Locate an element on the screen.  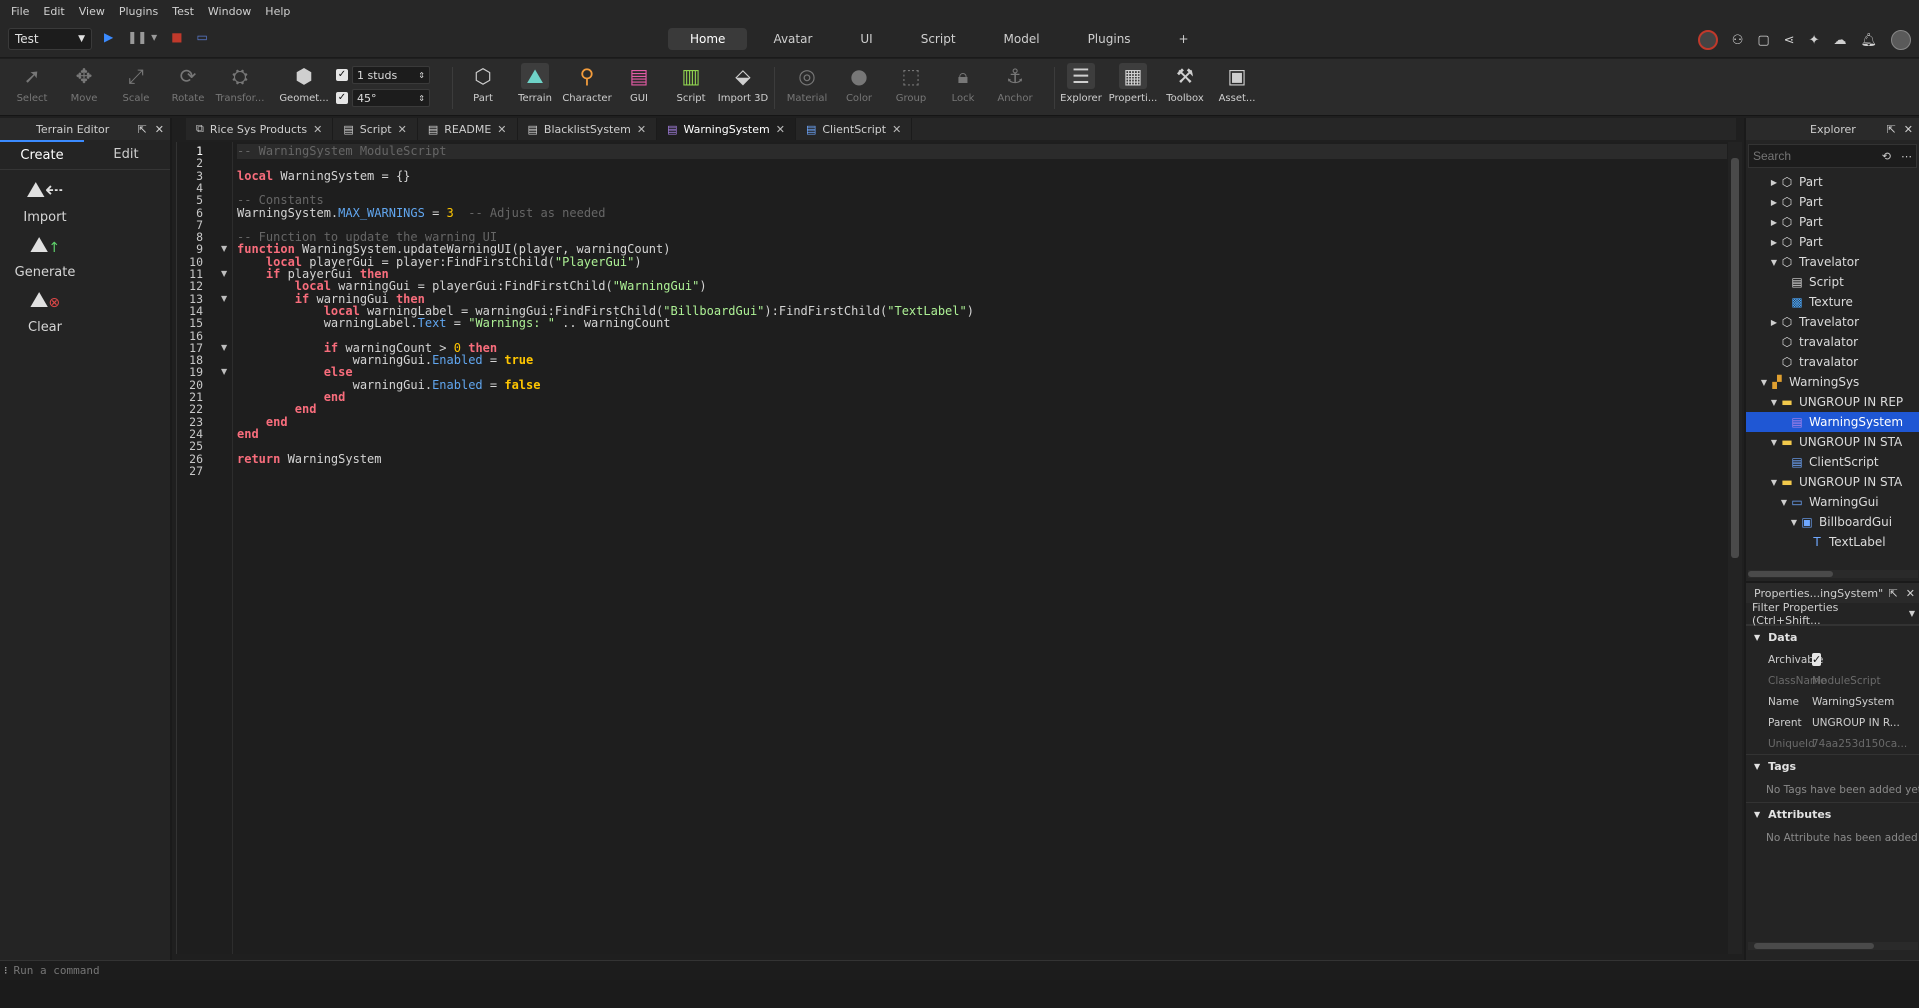
explorer-item: ▤ ClientScript is located at coordinates (1832, 462).